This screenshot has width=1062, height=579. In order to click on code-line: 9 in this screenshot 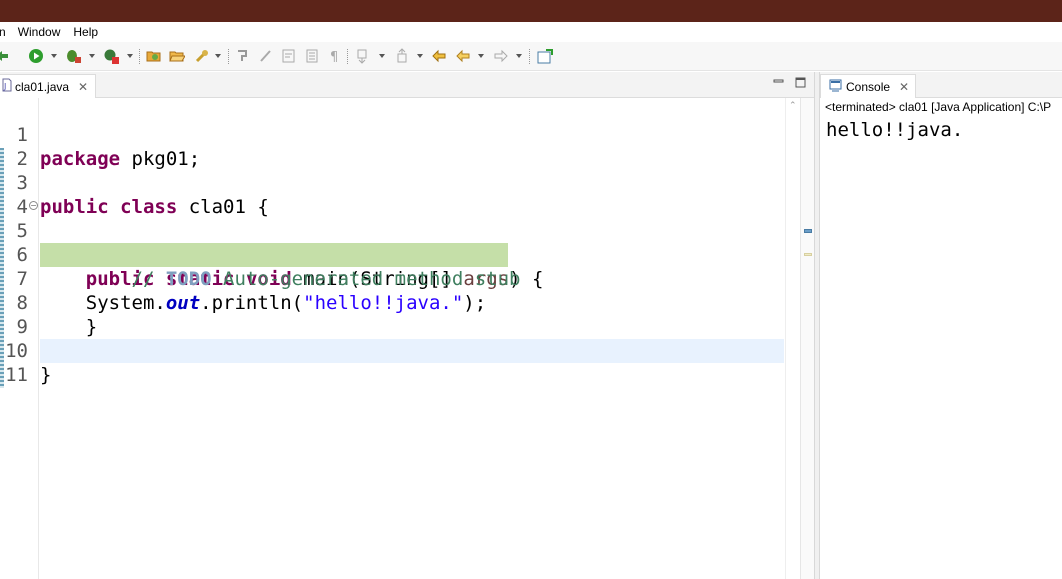, I will do `click(392, 314)`.